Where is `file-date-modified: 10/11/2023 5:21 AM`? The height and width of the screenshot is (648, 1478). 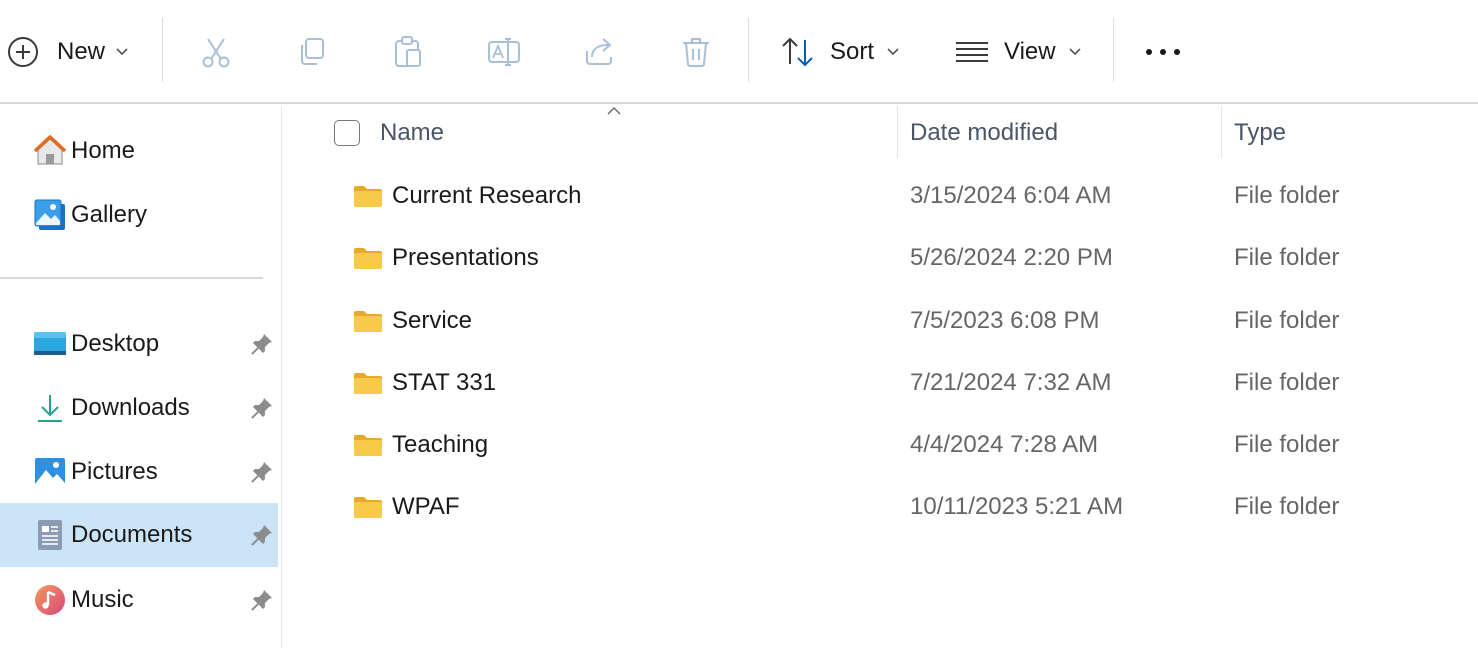 file-date-modified: 10/11/2023 5:21 AM is located at coordinates (1017, 506).